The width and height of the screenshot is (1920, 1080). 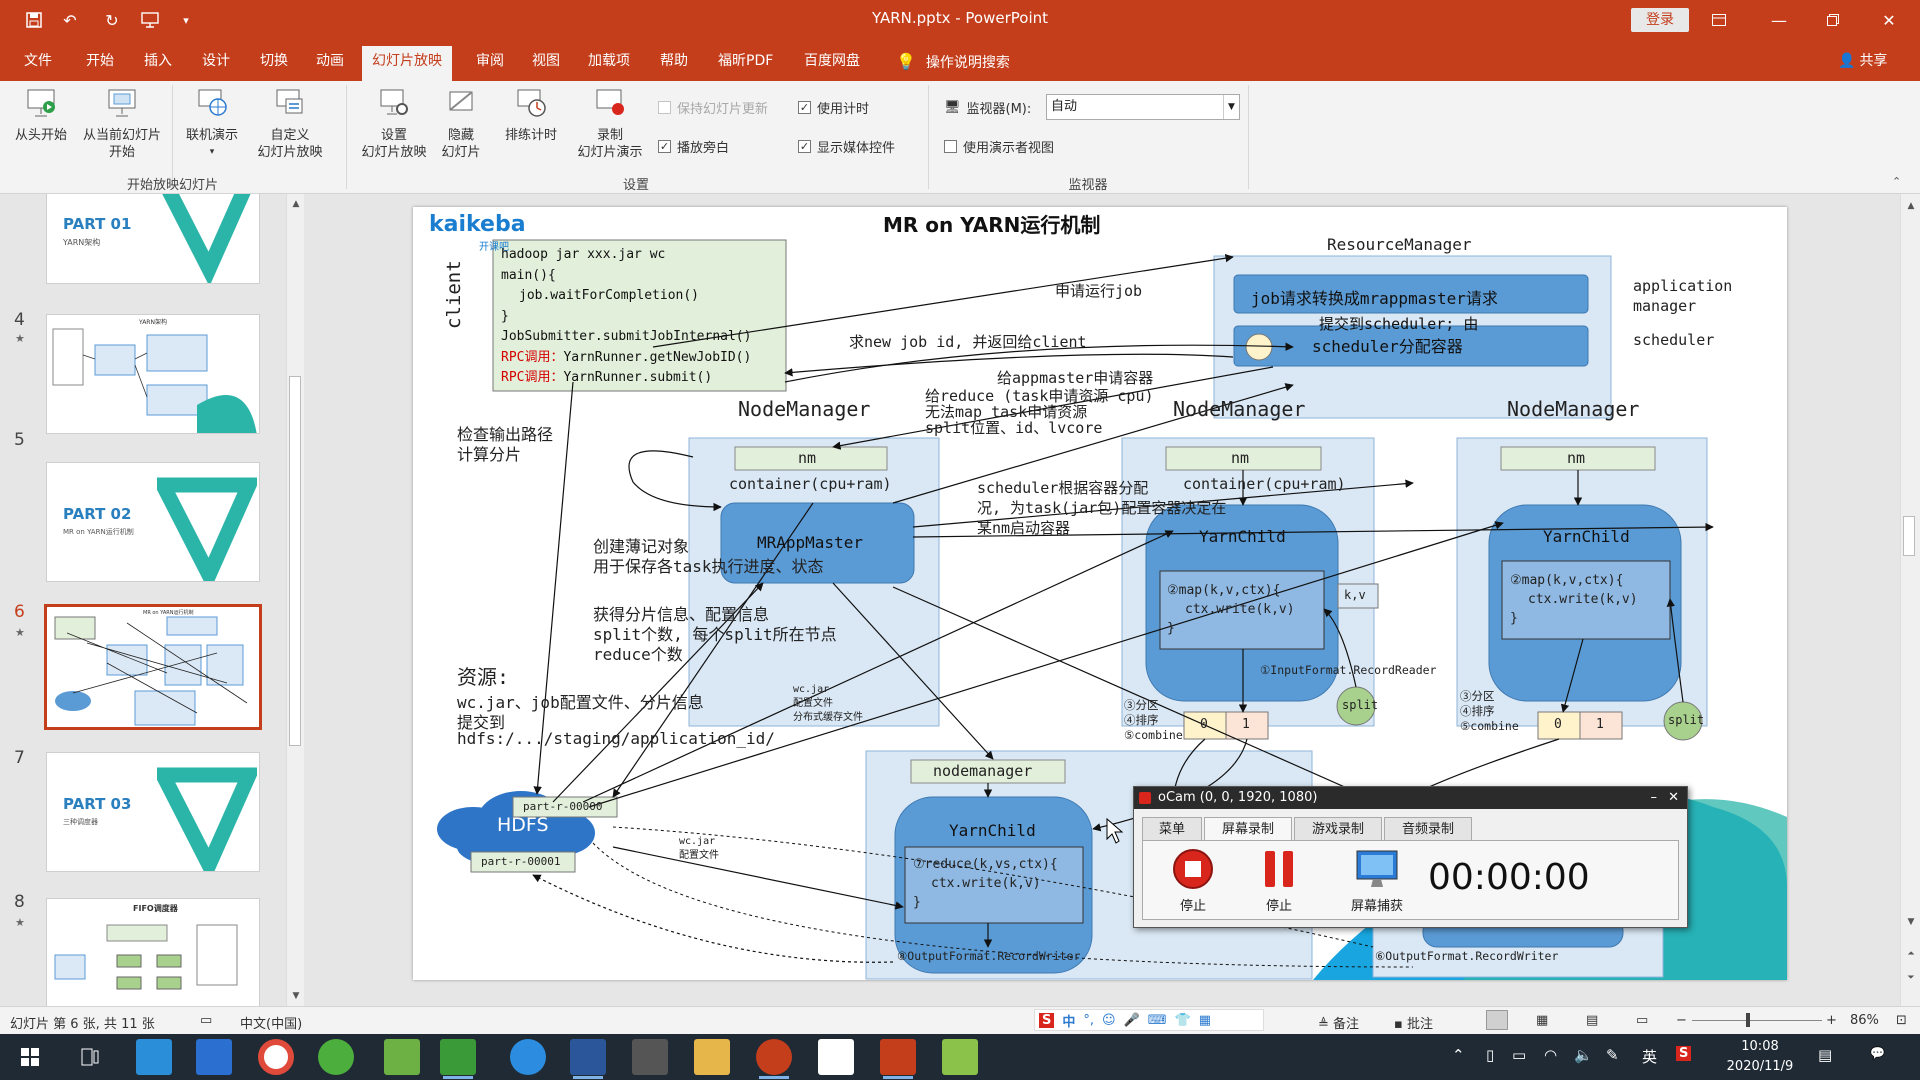 What do you see at coordinates (1833, 20) in the screenshot?
I see `restore-icon` at bounding box center [1833, 20].